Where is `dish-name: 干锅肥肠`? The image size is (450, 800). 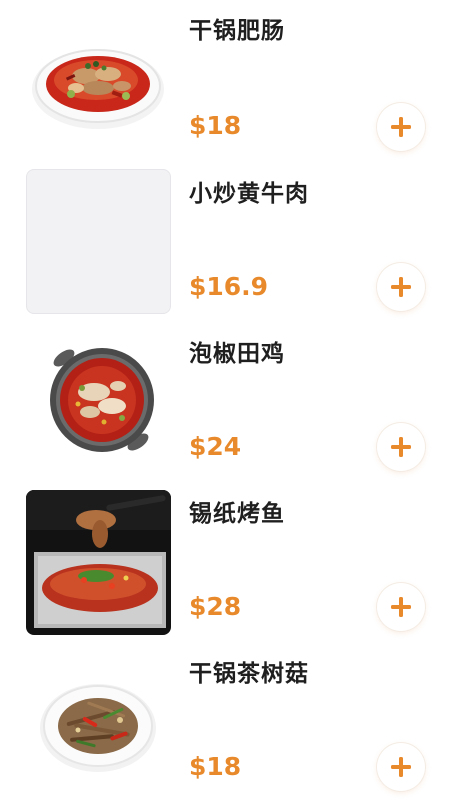 dish-name: 干锅肥肠 is located at coordinates (237, 31).